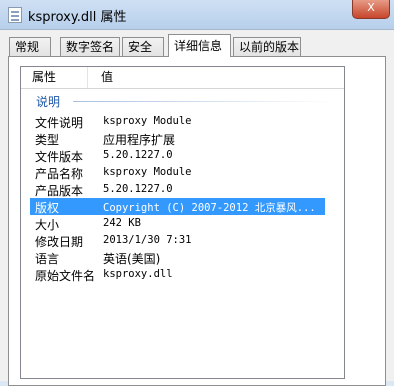 The width and height of the screenshot is (394, 386). I want to click on column-header-property: 属性, so click(54, 77).